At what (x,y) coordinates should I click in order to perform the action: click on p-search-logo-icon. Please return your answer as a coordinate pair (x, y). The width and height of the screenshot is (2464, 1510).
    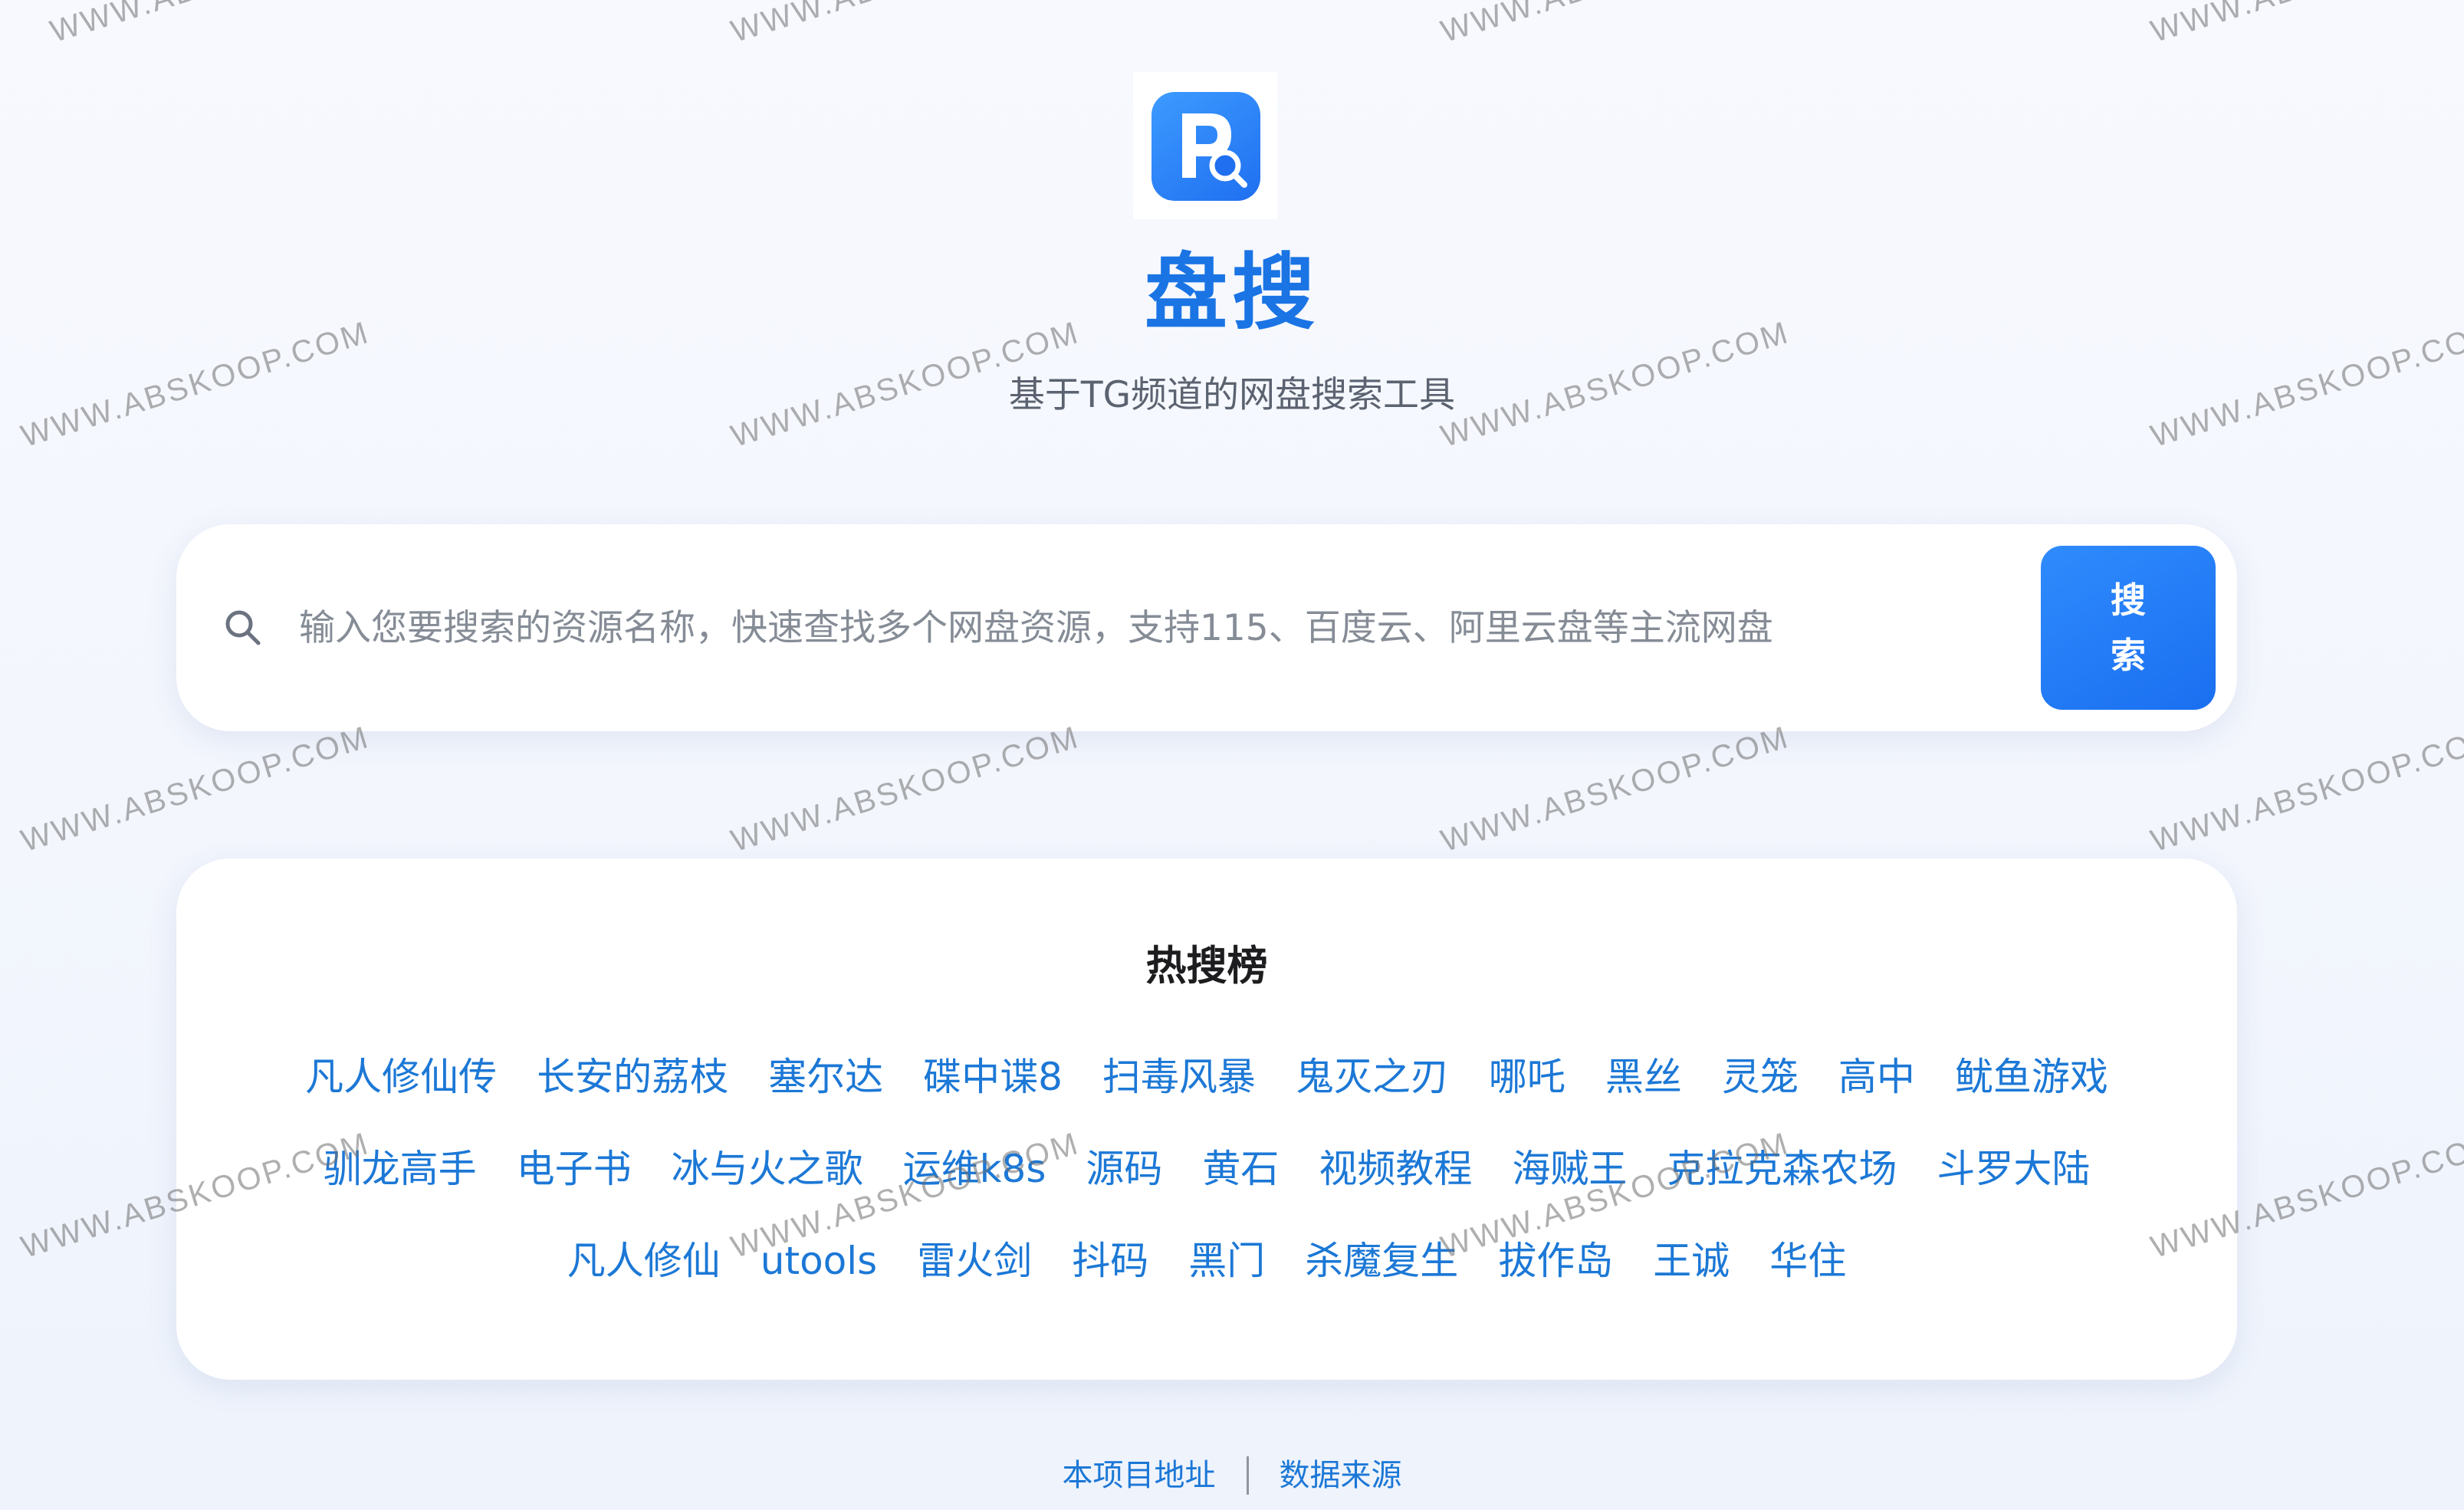
    Looking at the image, I should click on (1206, 146).